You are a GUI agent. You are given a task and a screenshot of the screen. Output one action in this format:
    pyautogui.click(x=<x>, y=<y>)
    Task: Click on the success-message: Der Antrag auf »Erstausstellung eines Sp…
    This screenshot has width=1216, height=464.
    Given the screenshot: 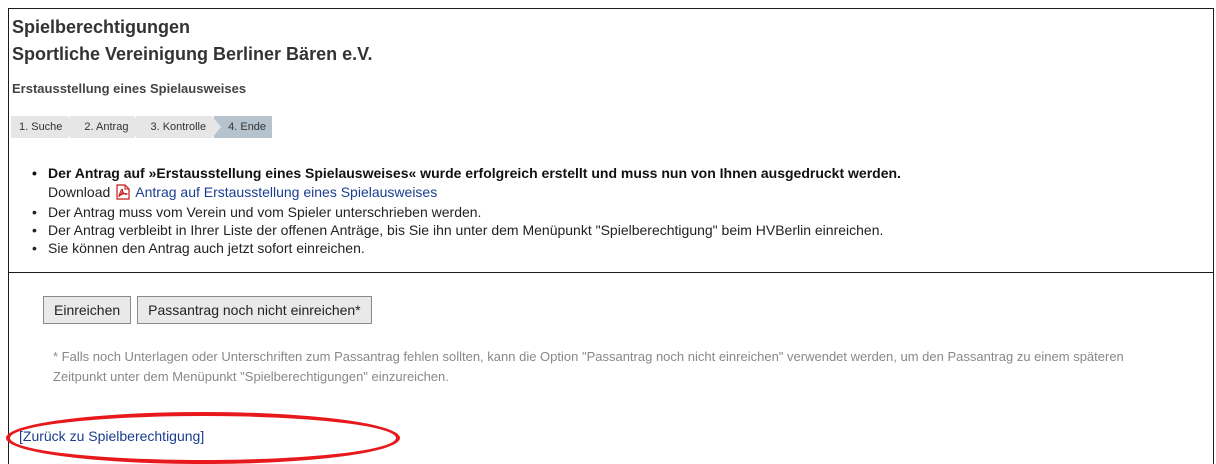 What is the action you would take?
    pyautogui.click(x=466, y=173)
    